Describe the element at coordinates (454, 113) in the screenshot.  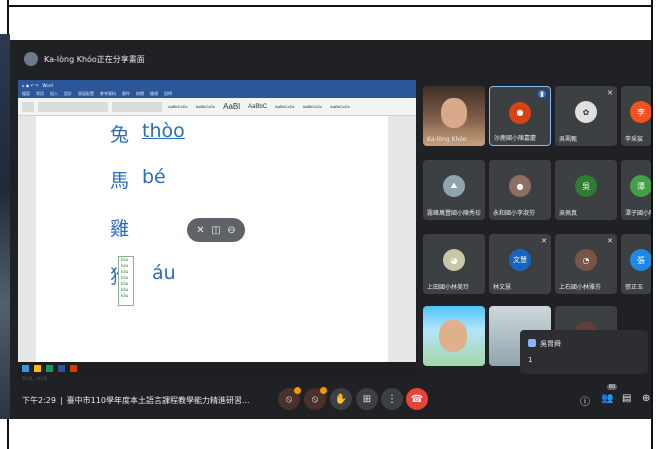
I see `participant-face` at that location.